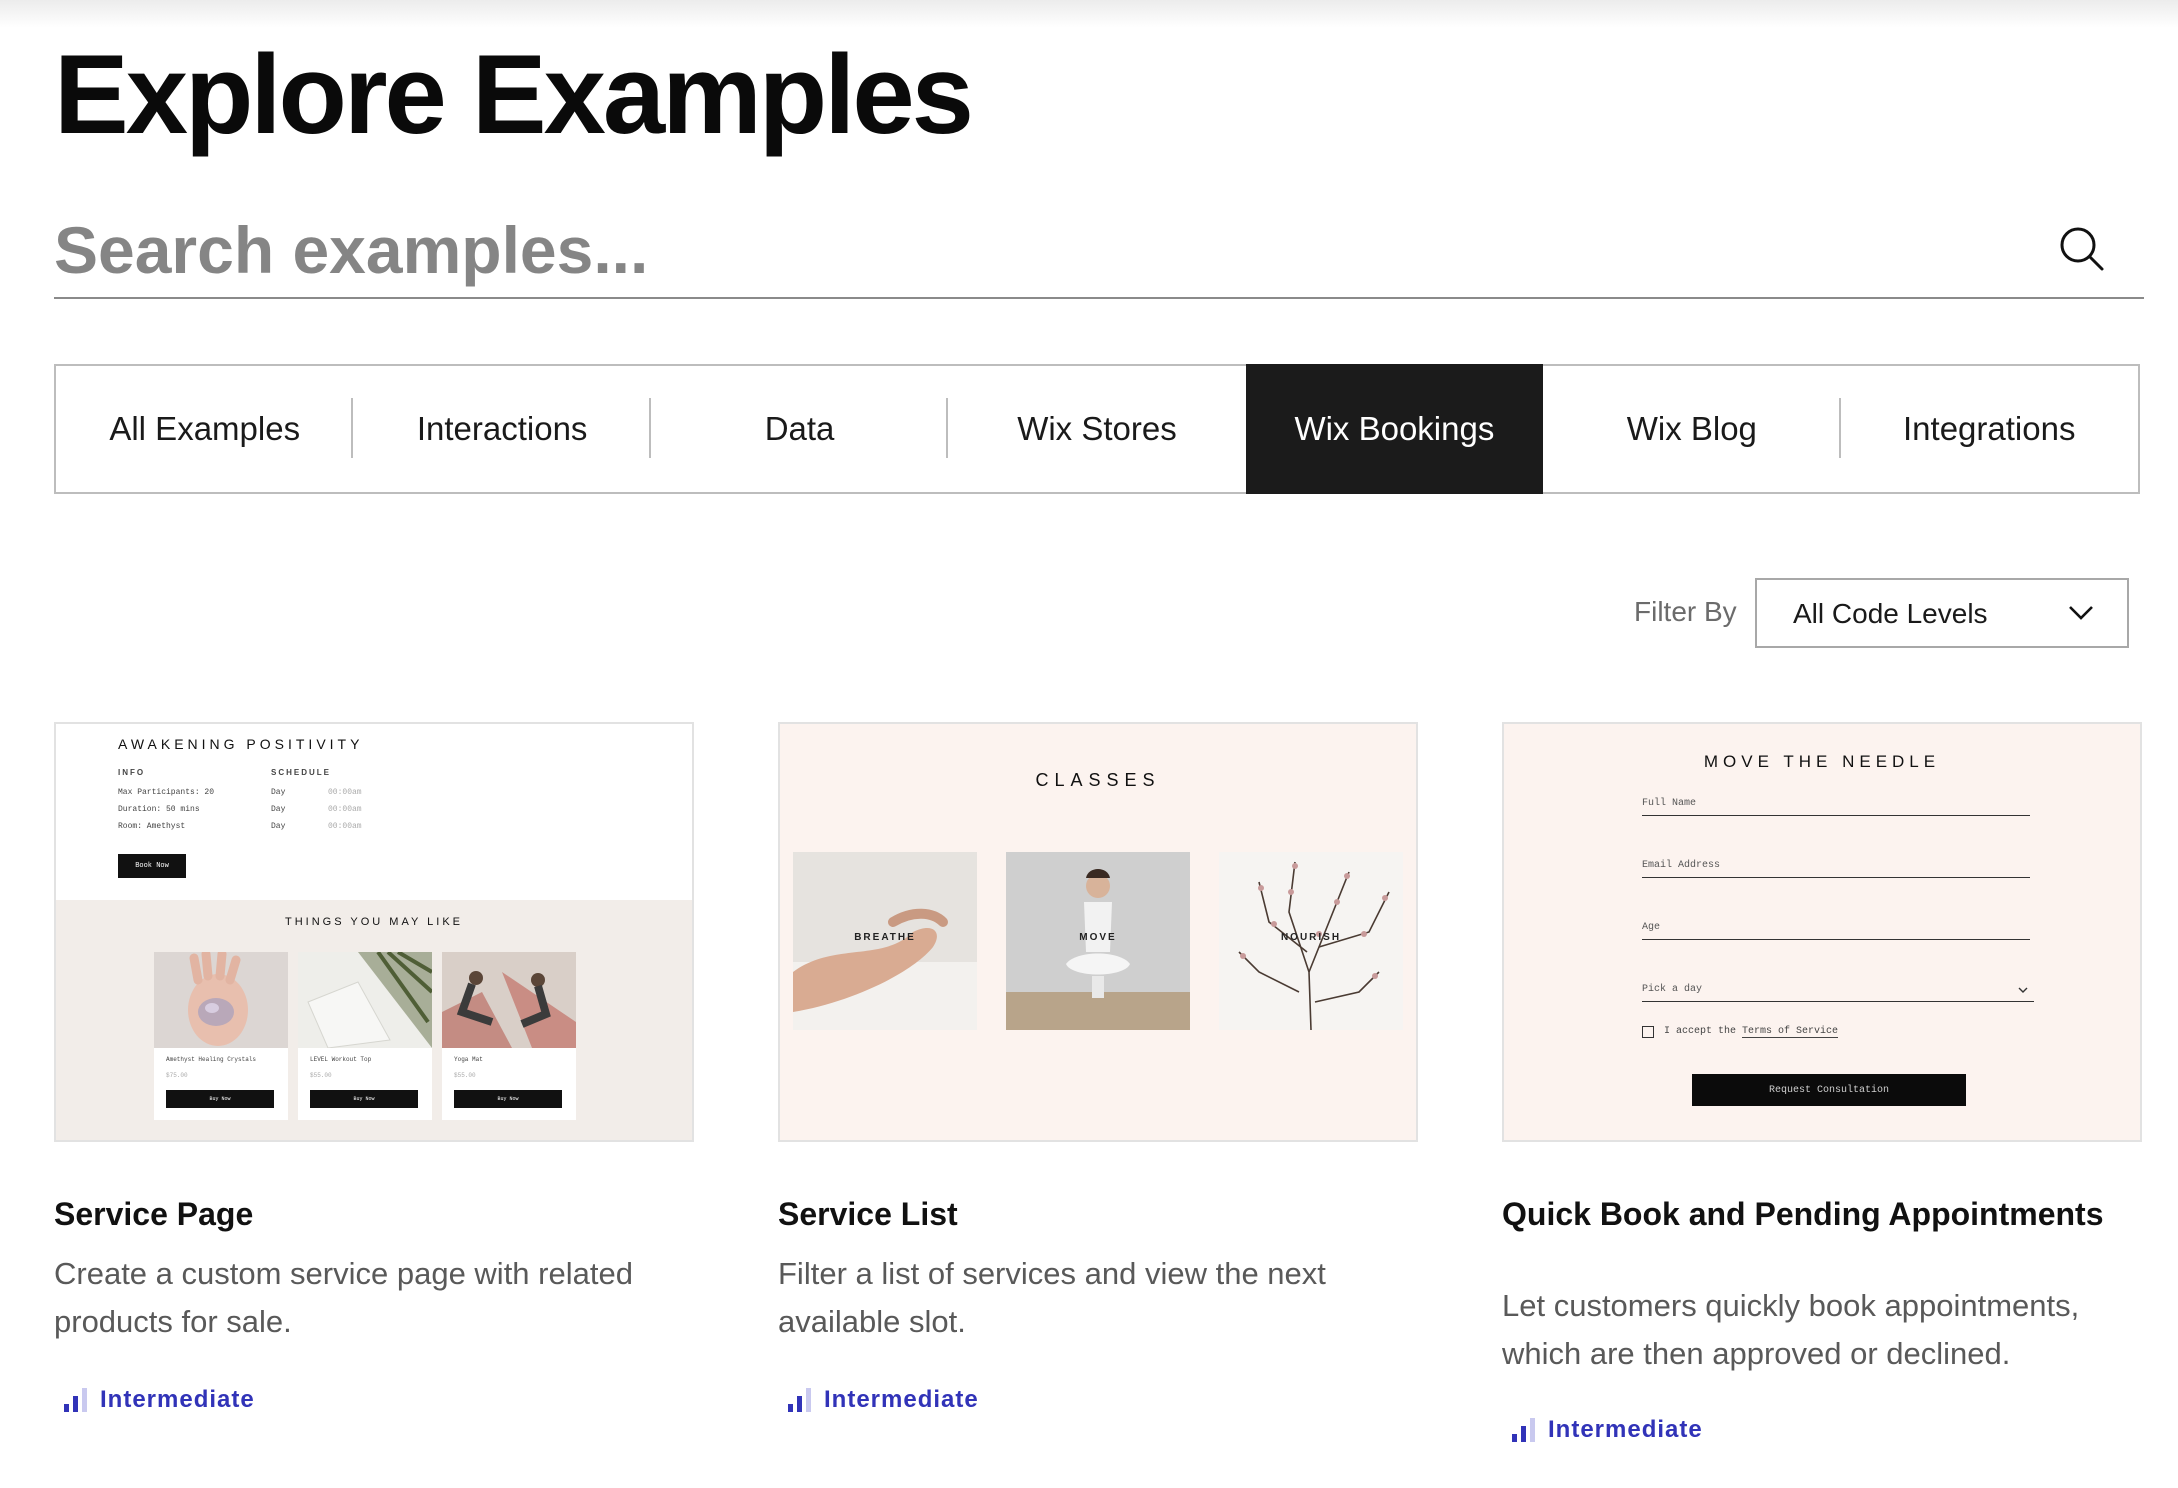 The image size is (2178, 1488). Describe the element at coordinates (1098, 937) in the screenshot. I see `class-label: MOVE` at that location.